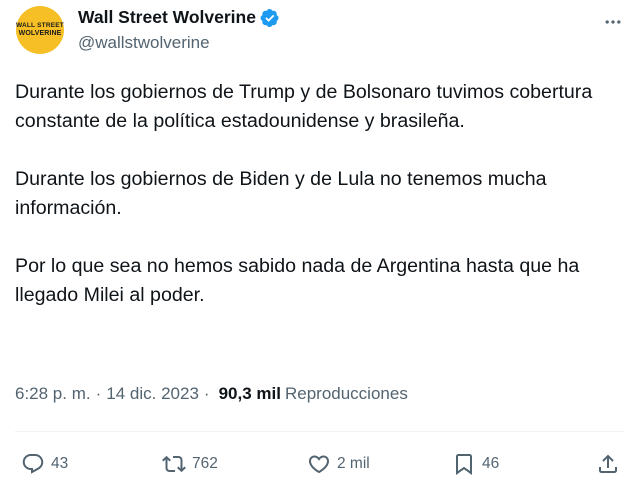  I want to click on reply-count: 43, so click(60, 463).